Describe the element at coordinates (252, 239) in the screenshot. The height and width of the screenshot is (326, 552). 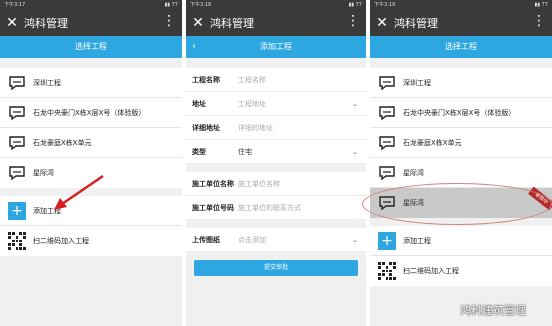
I see `field-placeholder: 点击添加` at that location.